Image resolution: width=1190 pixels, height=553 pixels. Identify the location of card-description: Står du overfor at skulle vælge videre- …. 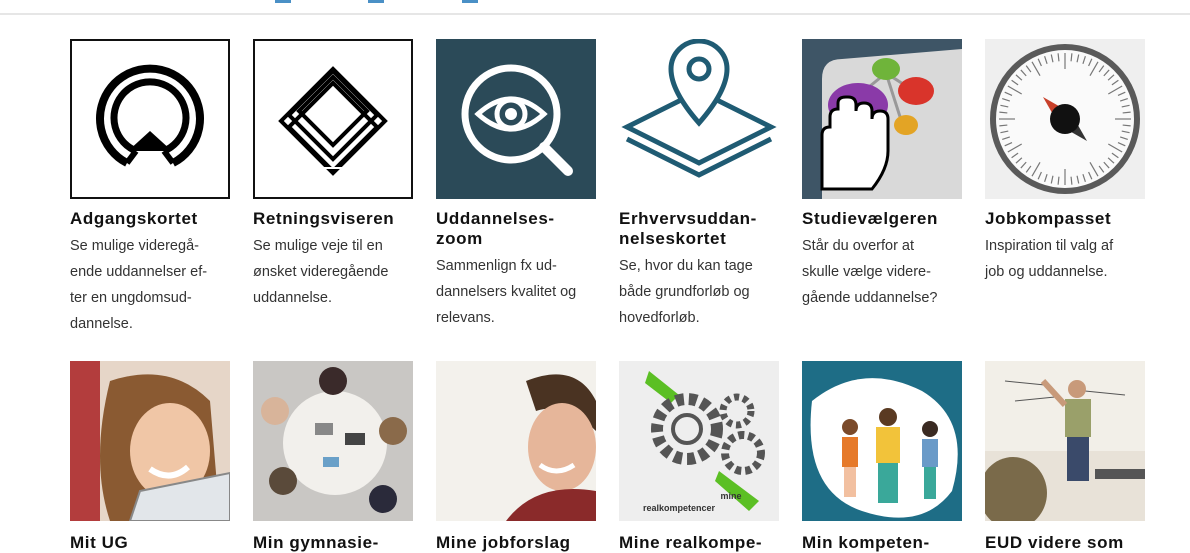
(870, 272).